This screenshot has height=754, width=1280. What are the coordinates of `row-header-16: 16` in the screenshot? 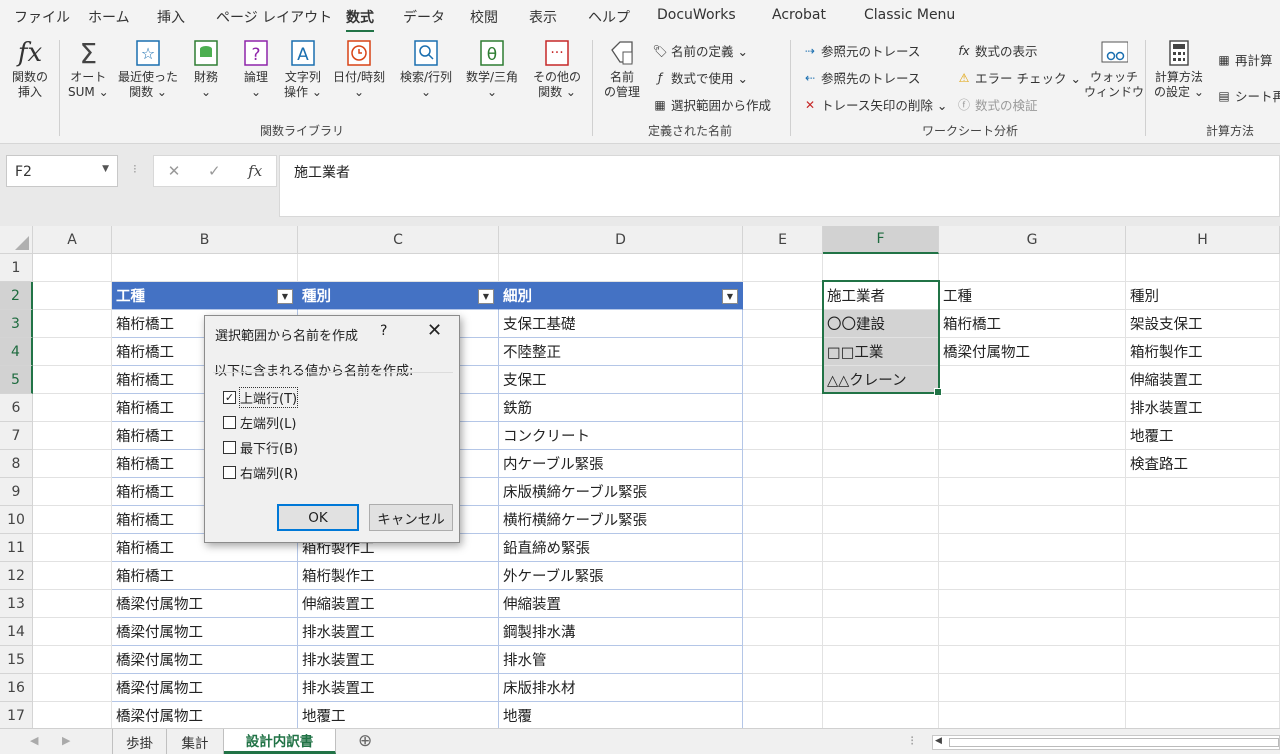 It's located at (16, 688).